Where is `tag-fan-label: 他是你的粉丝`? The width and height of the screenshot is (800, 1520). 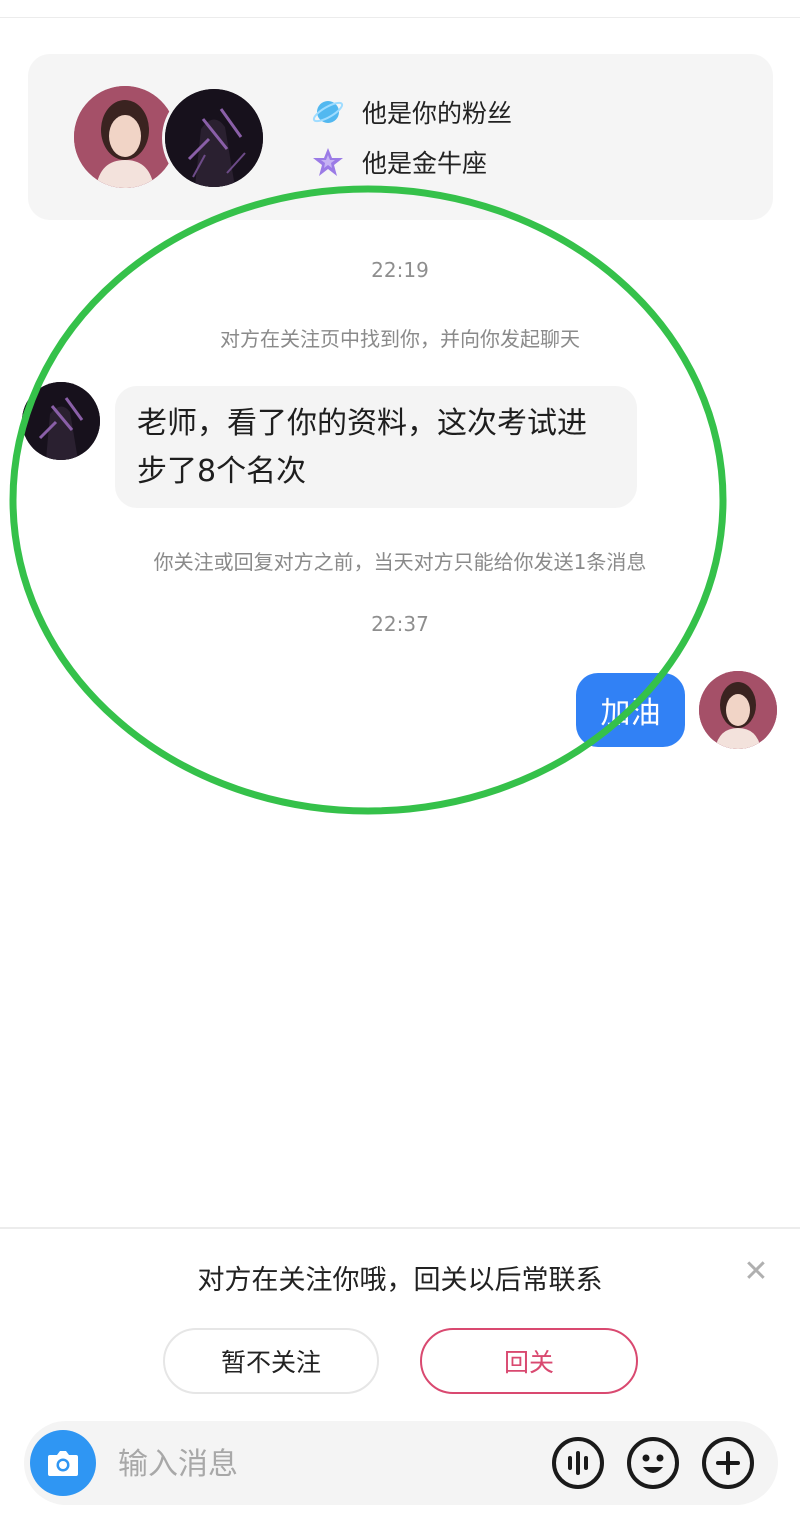 tag-fan-label: 他是你的粉丝 is located at coordinates (437, 113).